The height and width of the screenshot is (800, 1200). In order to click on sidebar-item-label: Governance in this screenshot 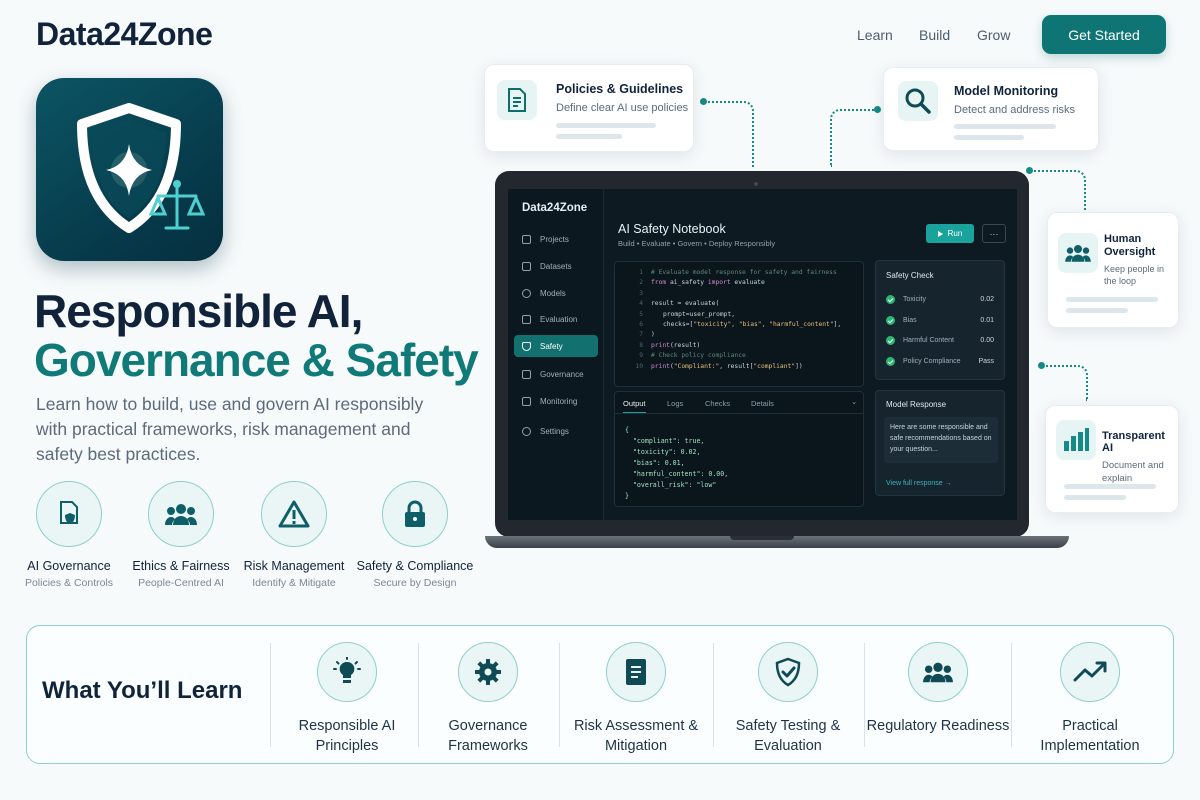, I will do `click(562, 374)`.